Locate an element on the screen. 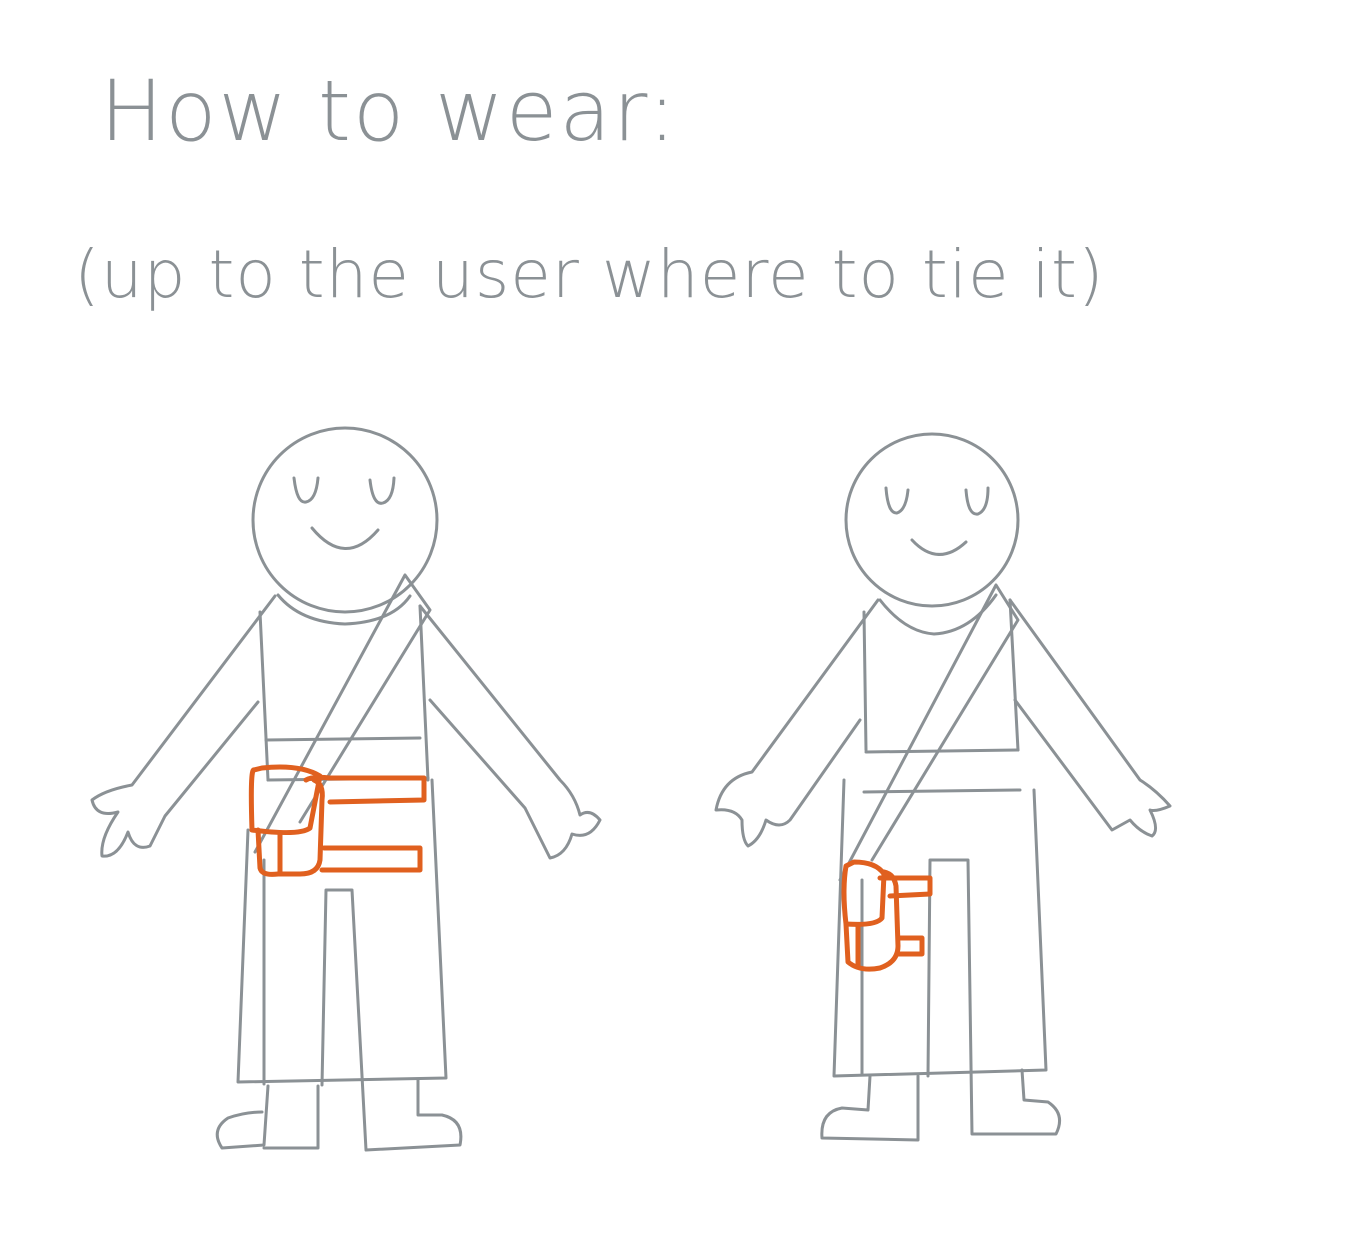 This screenshot has width=1345, height=1254. figure-right-leg-left is located at coordinates (870, 1108).